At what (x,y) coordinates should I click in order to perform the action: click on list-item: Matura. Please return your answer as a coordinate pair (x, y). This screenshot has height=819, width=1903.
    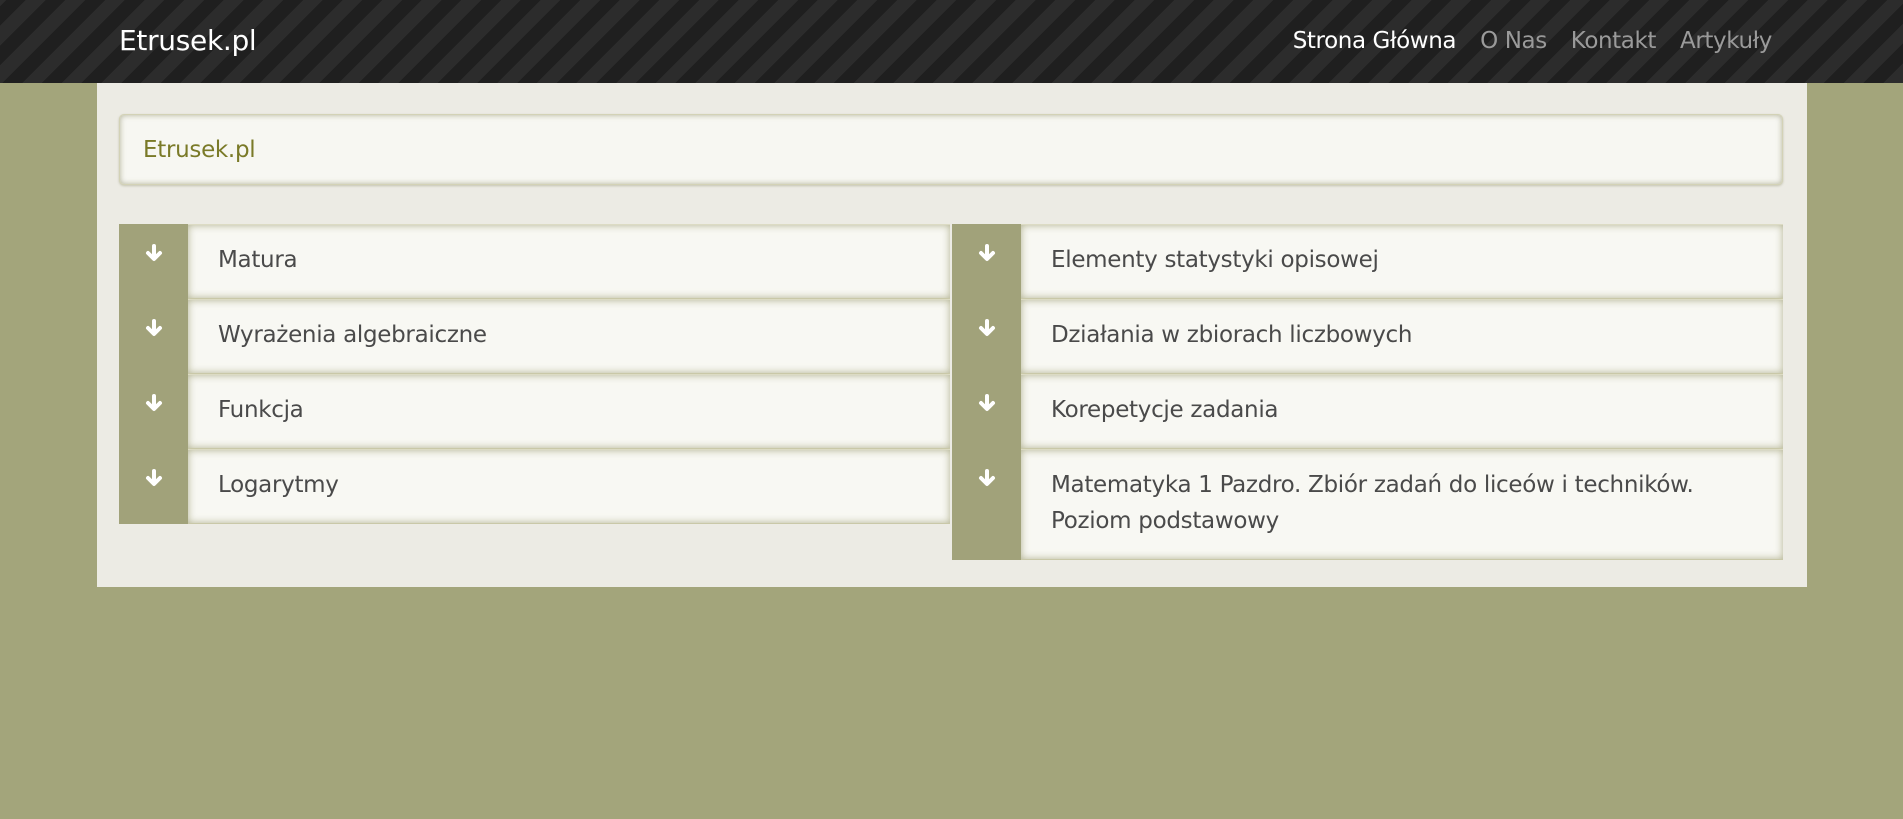
    Looking at the image, I should click on (534, 261).